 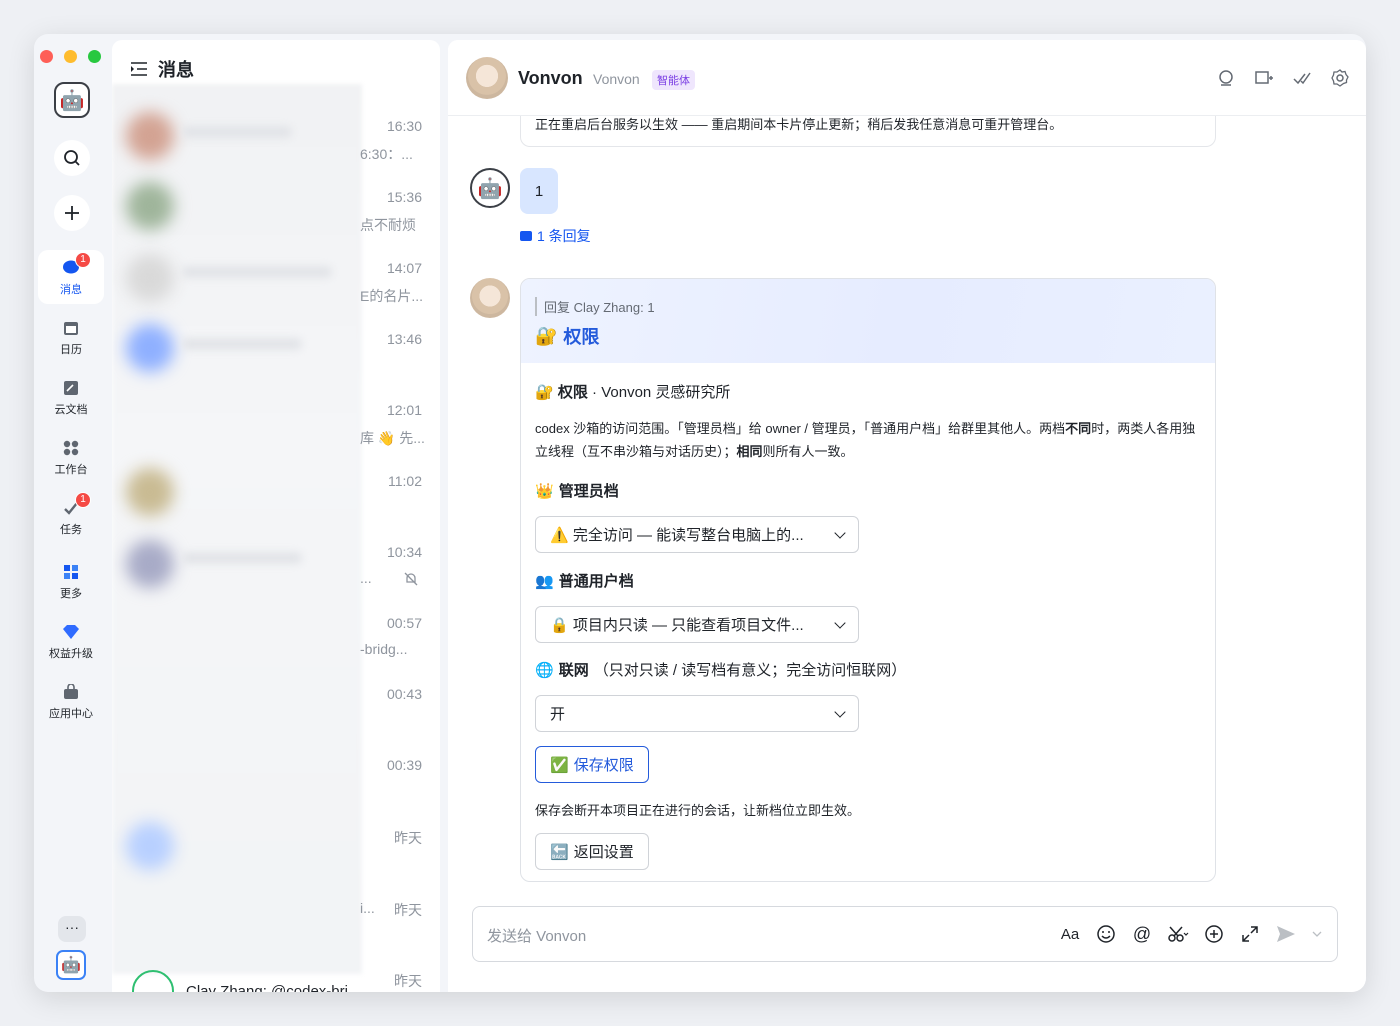 What do you see at coordinates (404, 339) in the screenshot?
I see `row-time: 13:46` at bounding box center [404, 339].